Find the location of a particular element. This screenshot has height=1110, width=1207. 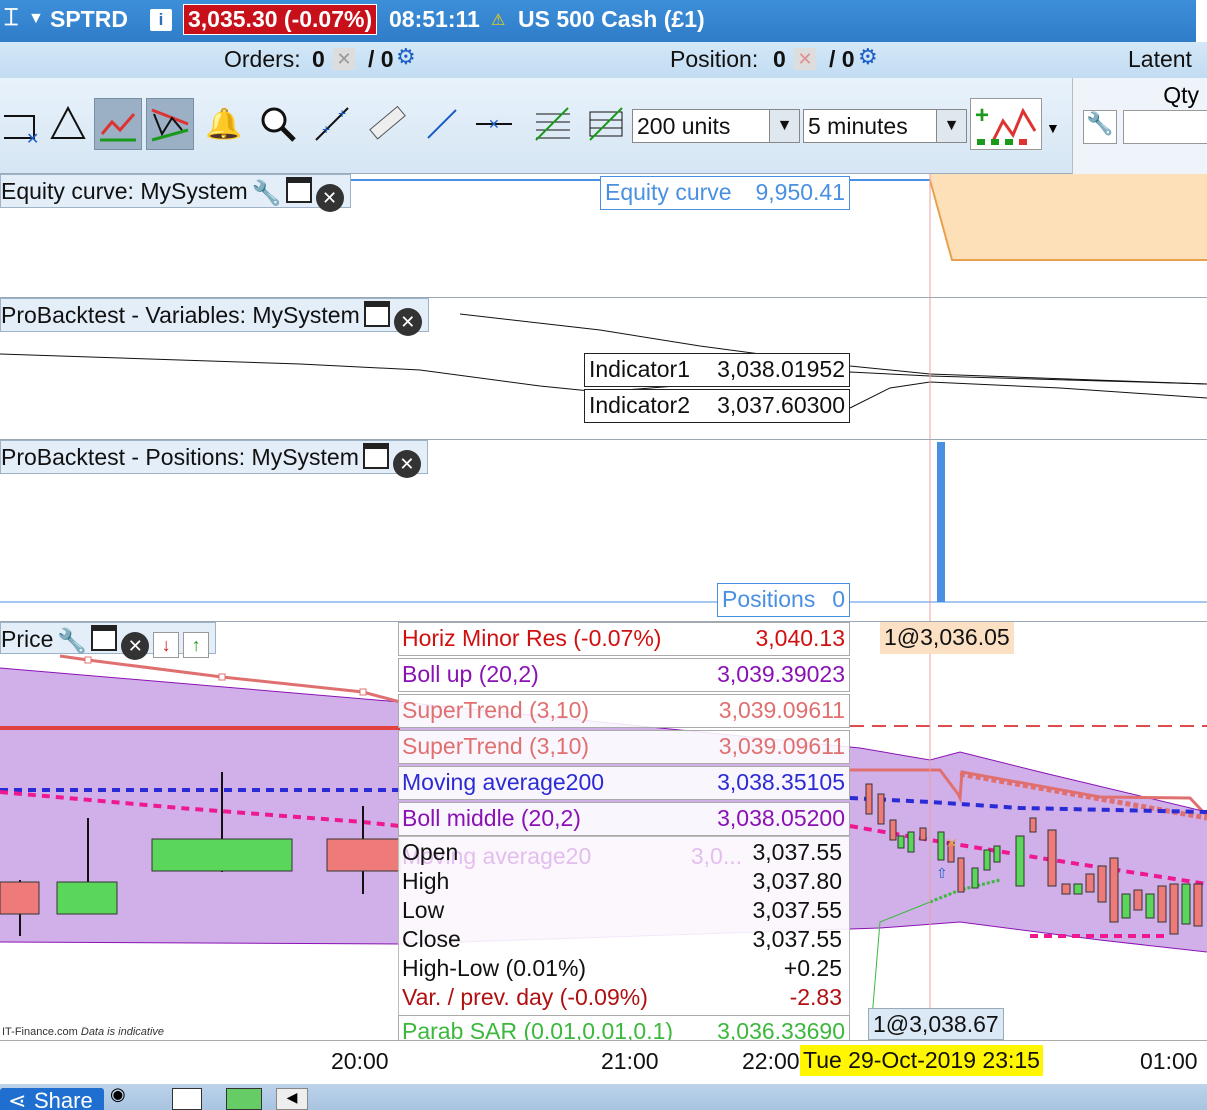

indicator2-label: Indicator2 is located at coordinates (640, 405).